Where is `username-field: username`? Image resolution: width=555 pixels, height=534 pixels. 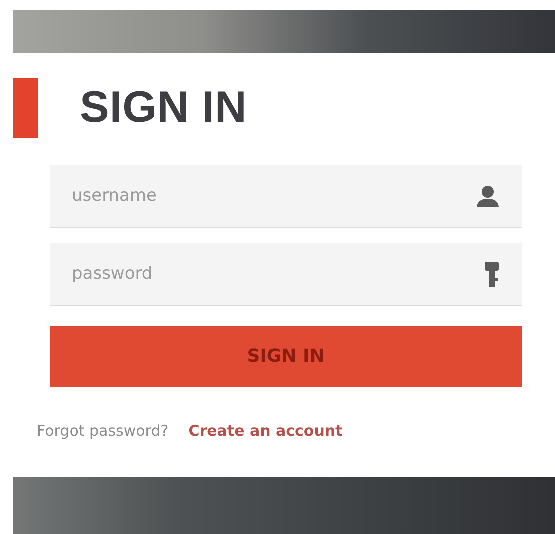 username-field: username is located at coordinates (286, 196).